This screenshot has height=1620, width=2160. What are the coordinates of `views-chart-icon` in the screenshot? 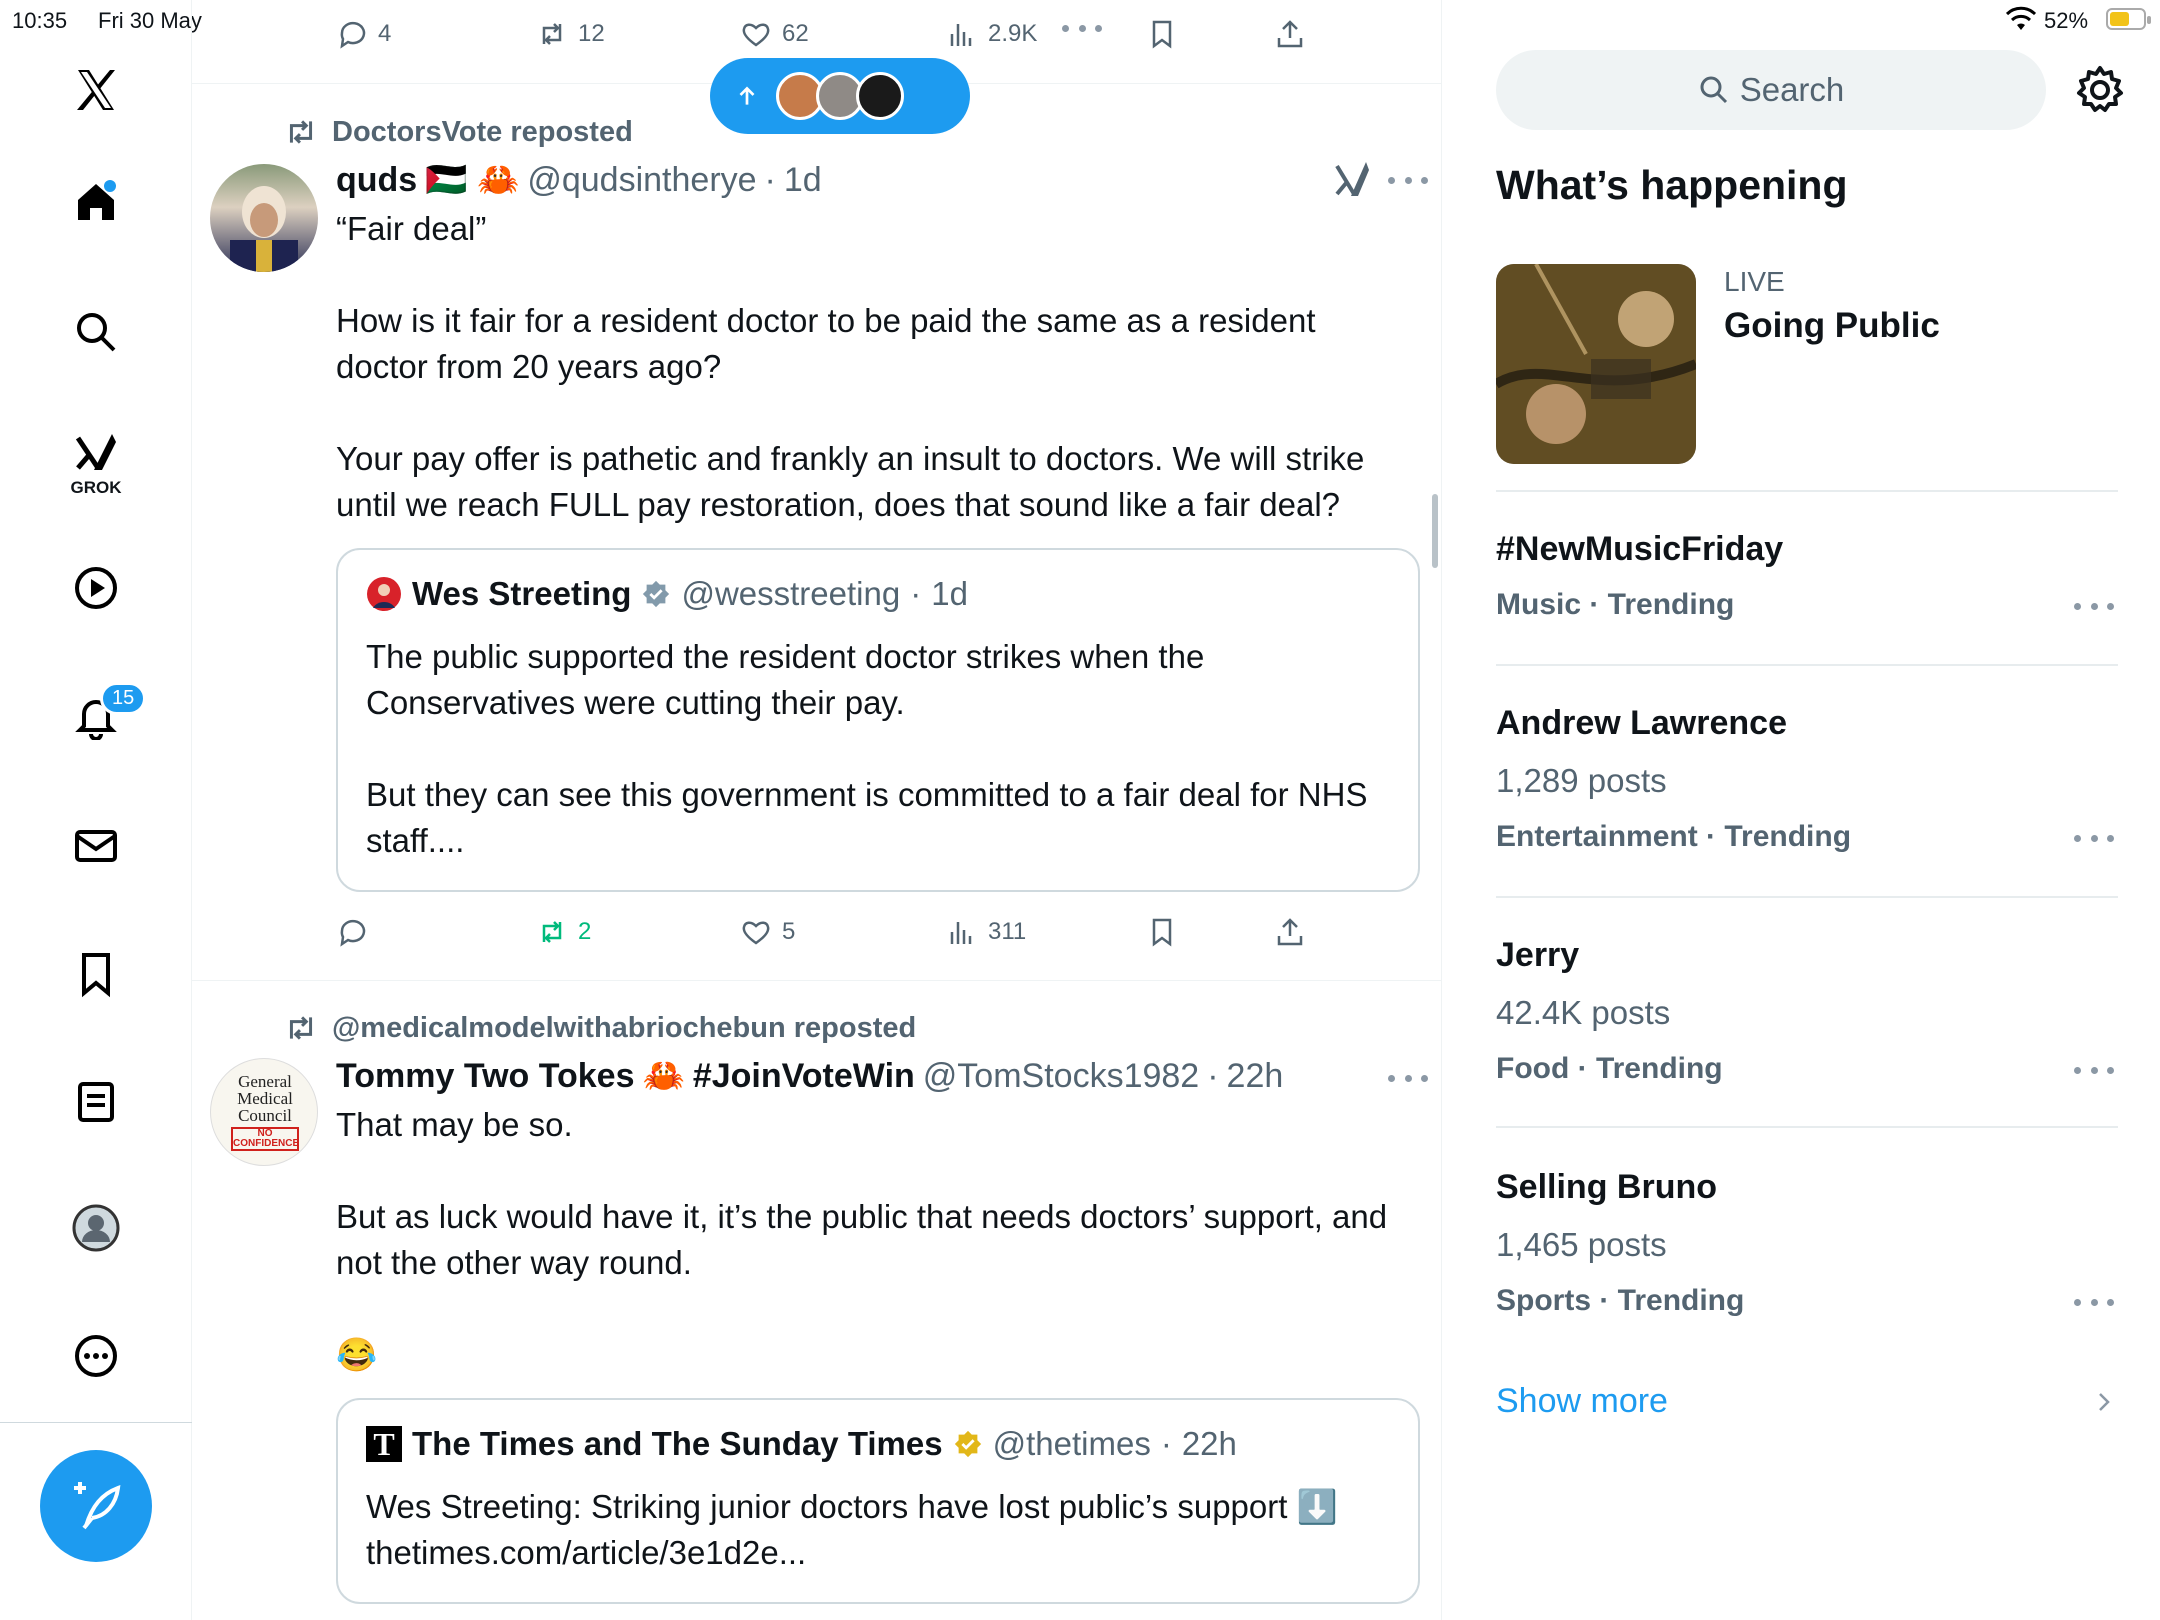 It's located at (961, 35).